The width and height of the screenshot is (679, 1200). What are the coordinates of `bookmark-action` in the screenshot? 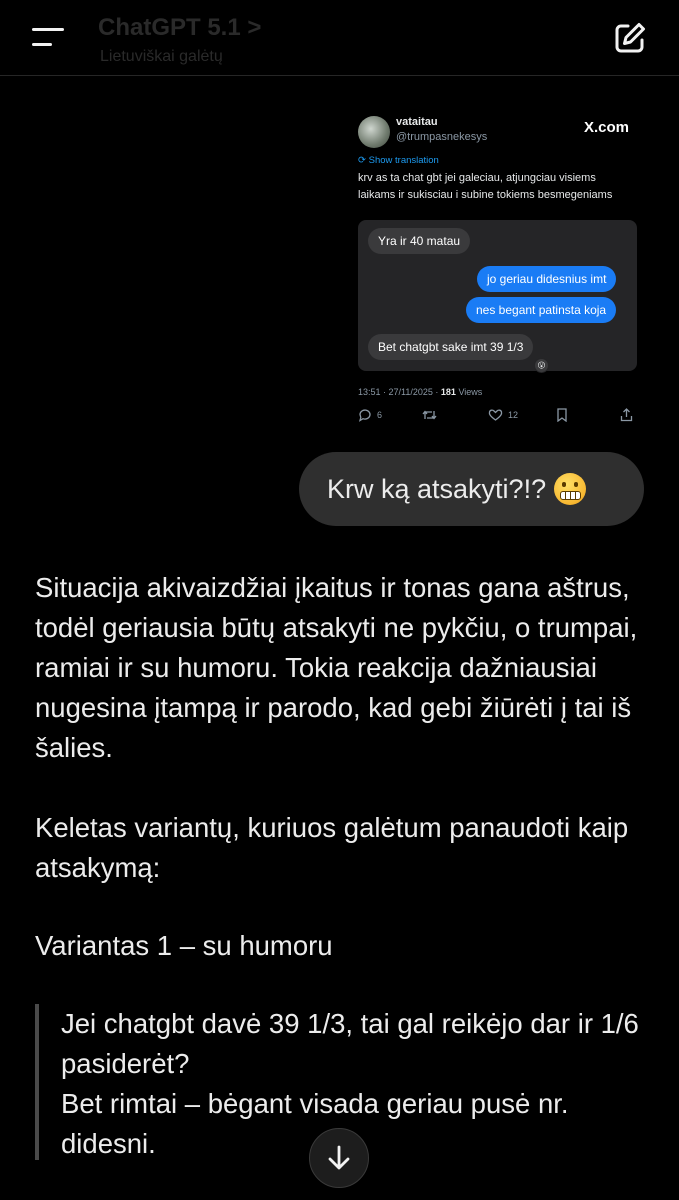 It's located at (562, 415).